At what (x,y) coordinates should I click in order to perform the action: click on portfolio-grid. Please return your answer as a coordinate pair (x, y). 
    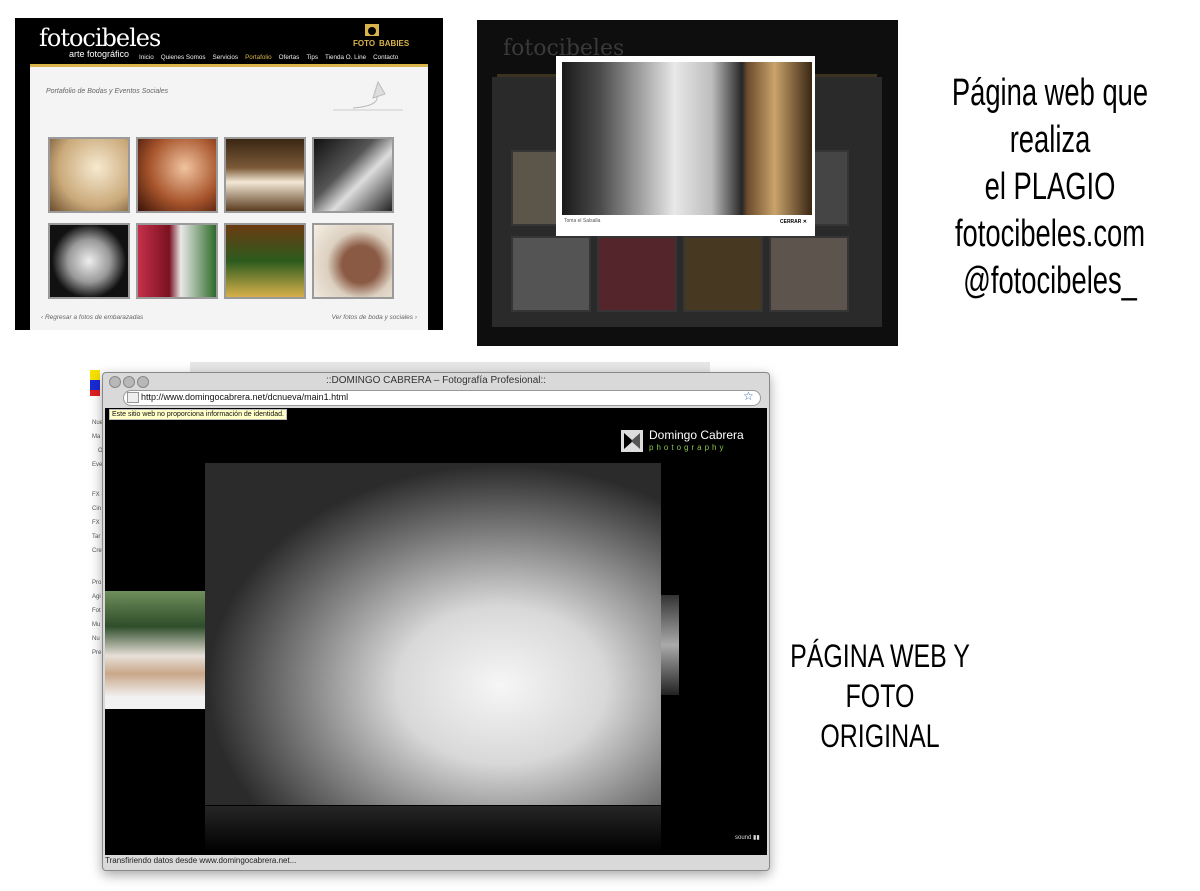
    Looking at the image, I should click on (228, 218).